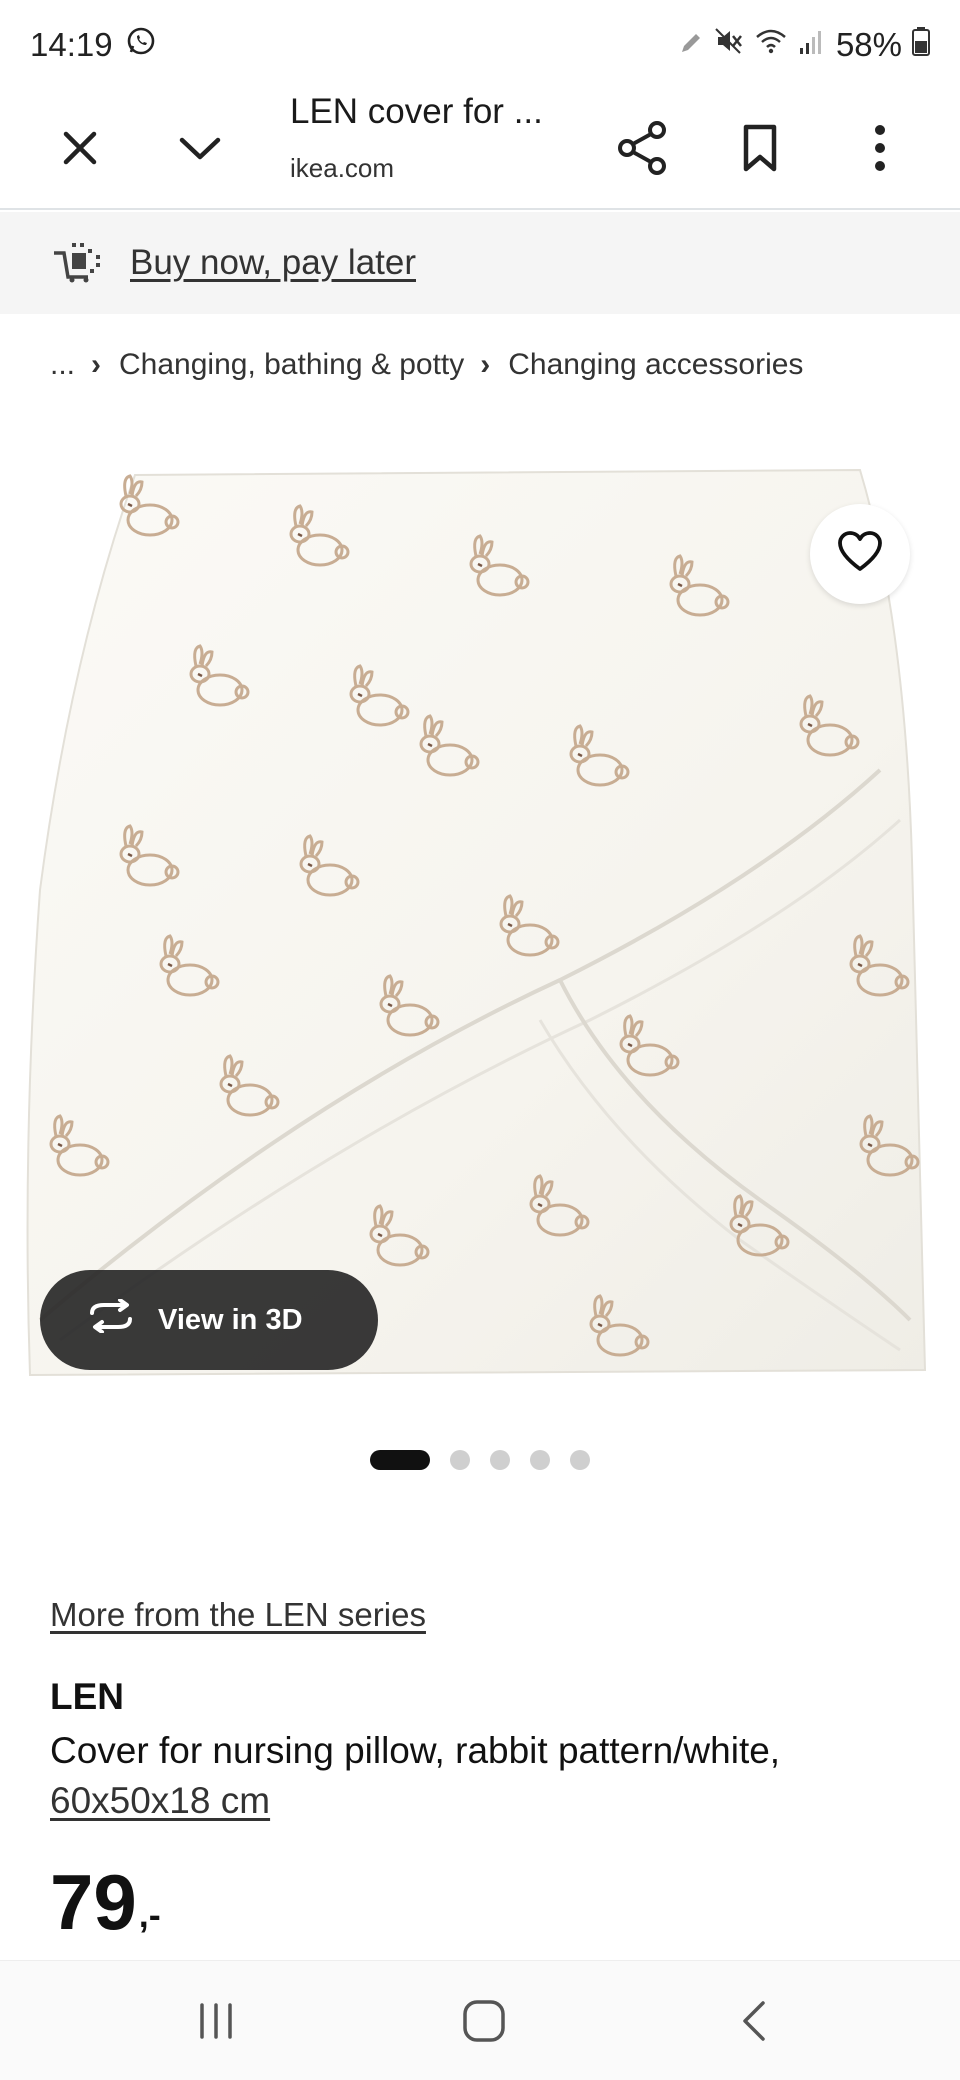  I want to click on status-right: 58%, so click(804, 45).